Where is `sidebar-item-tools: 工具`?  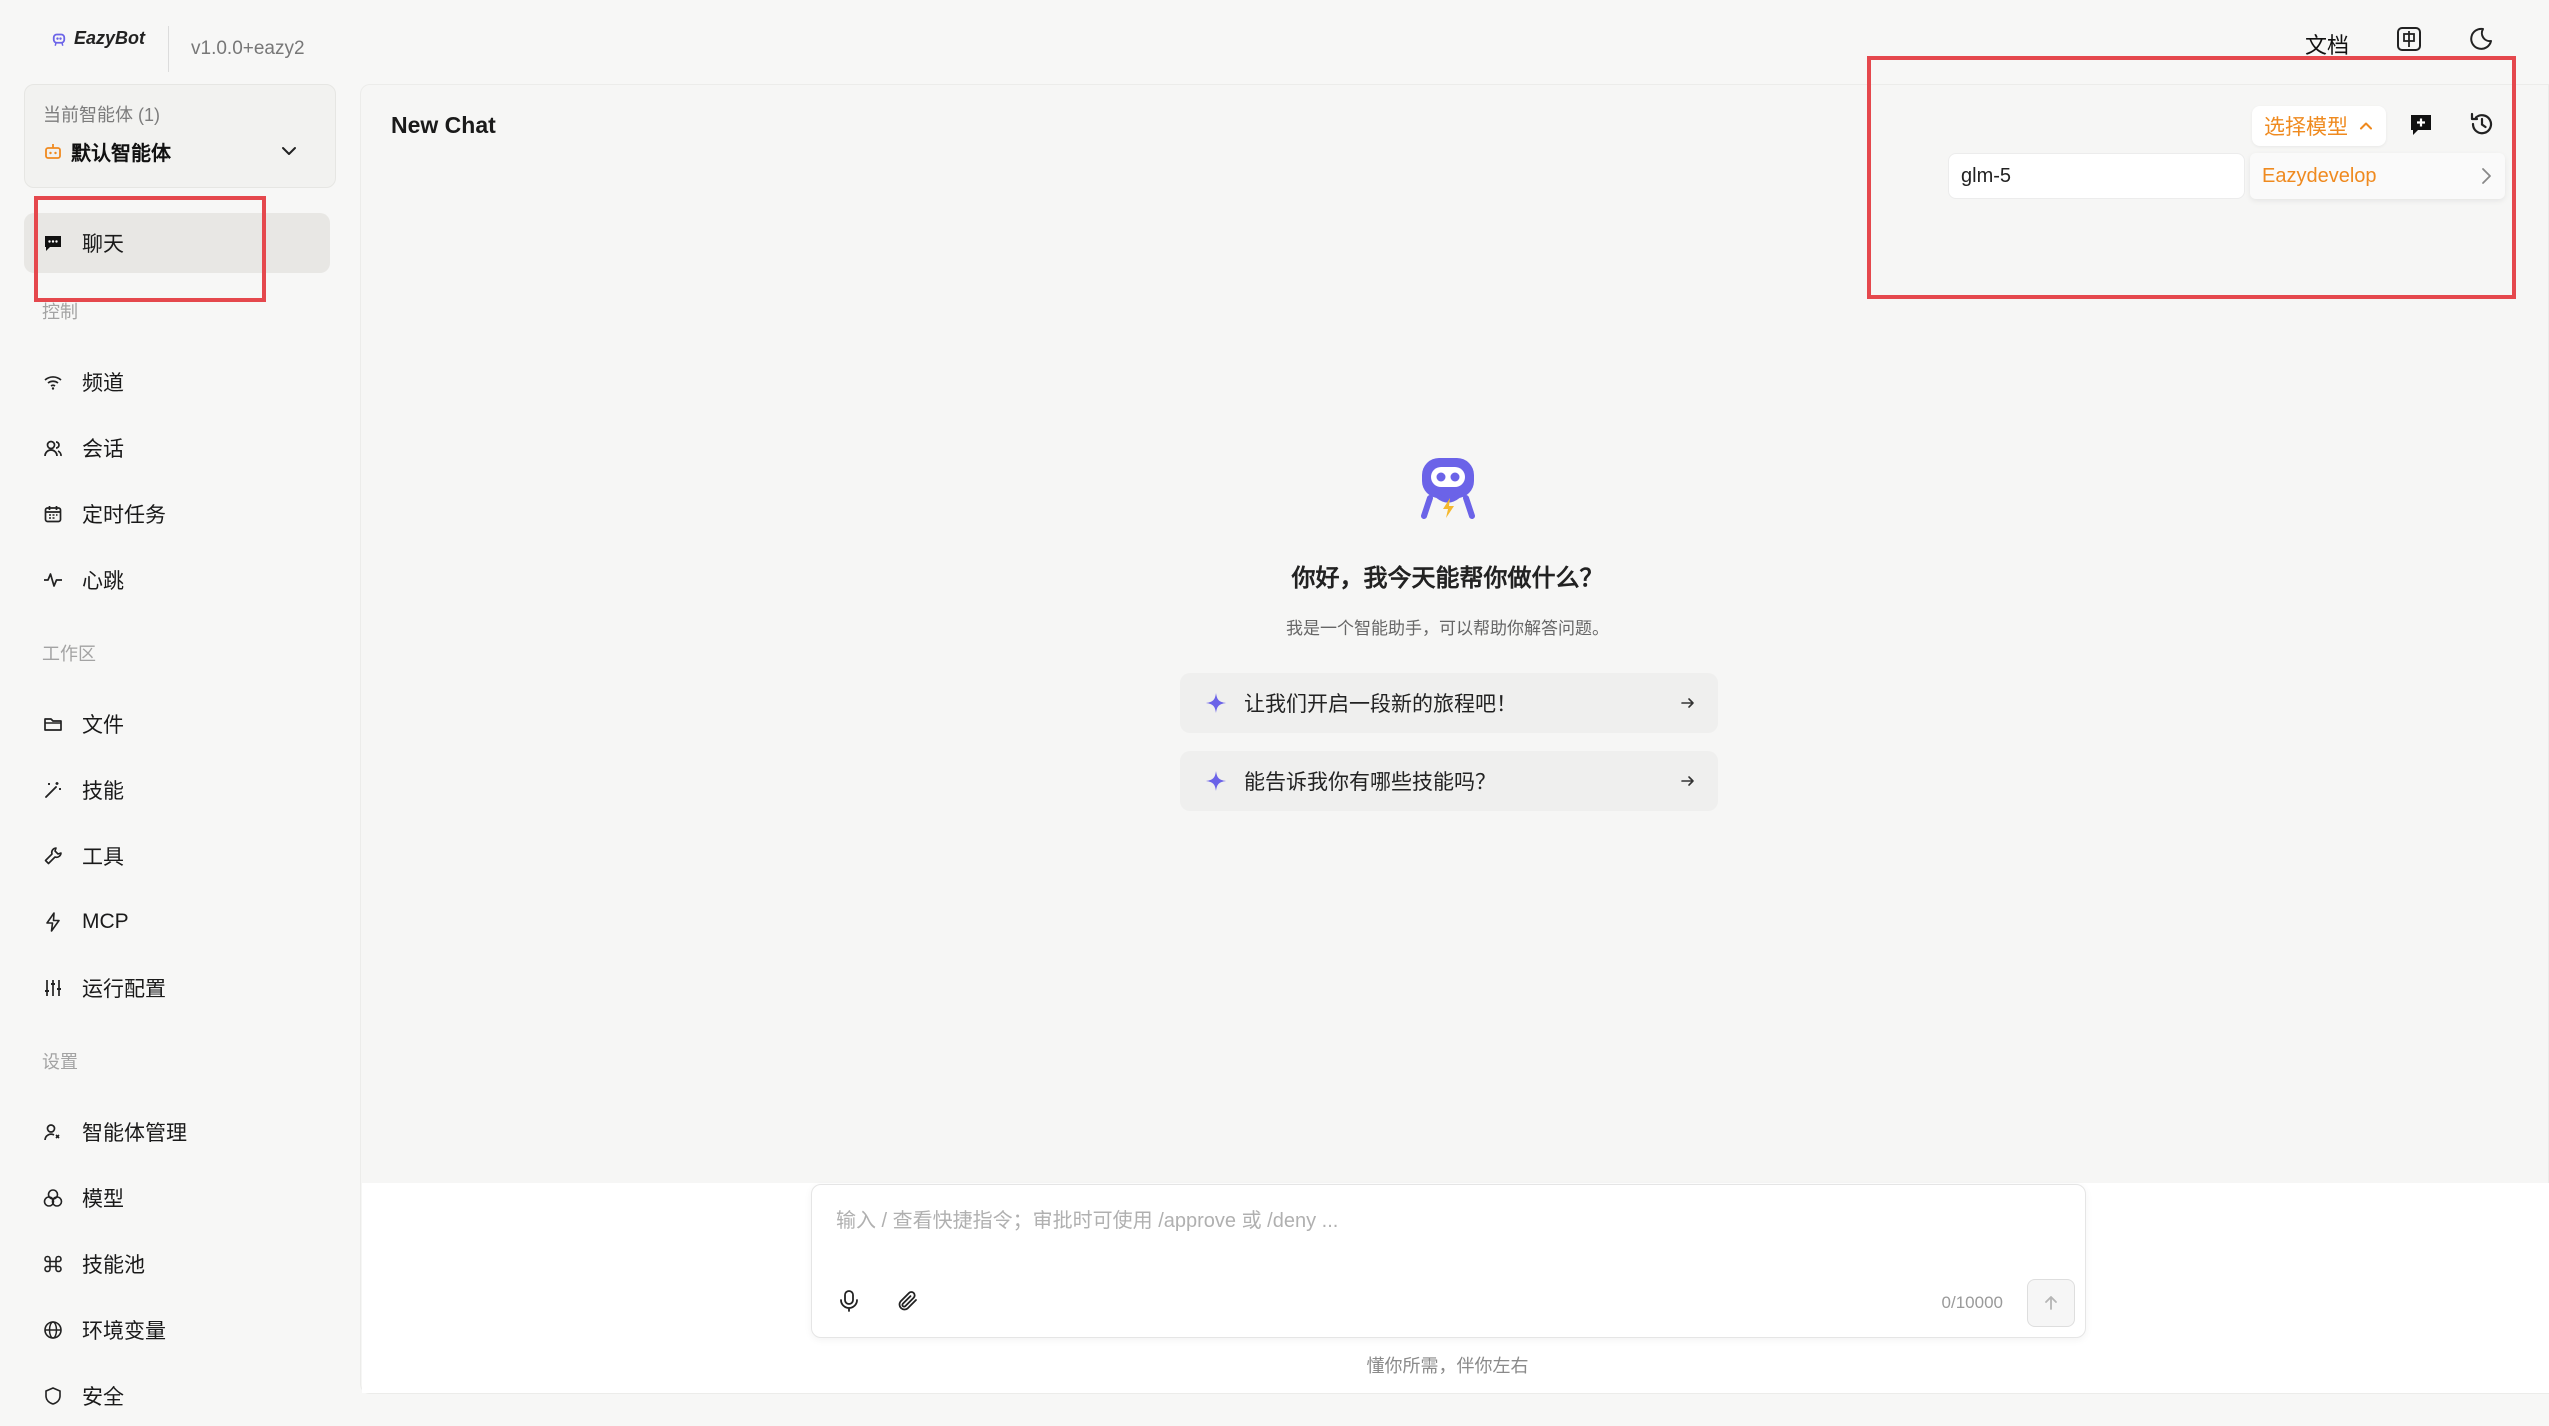
sidebar-item-tools: 工具 is located at coordinates (177, 856).